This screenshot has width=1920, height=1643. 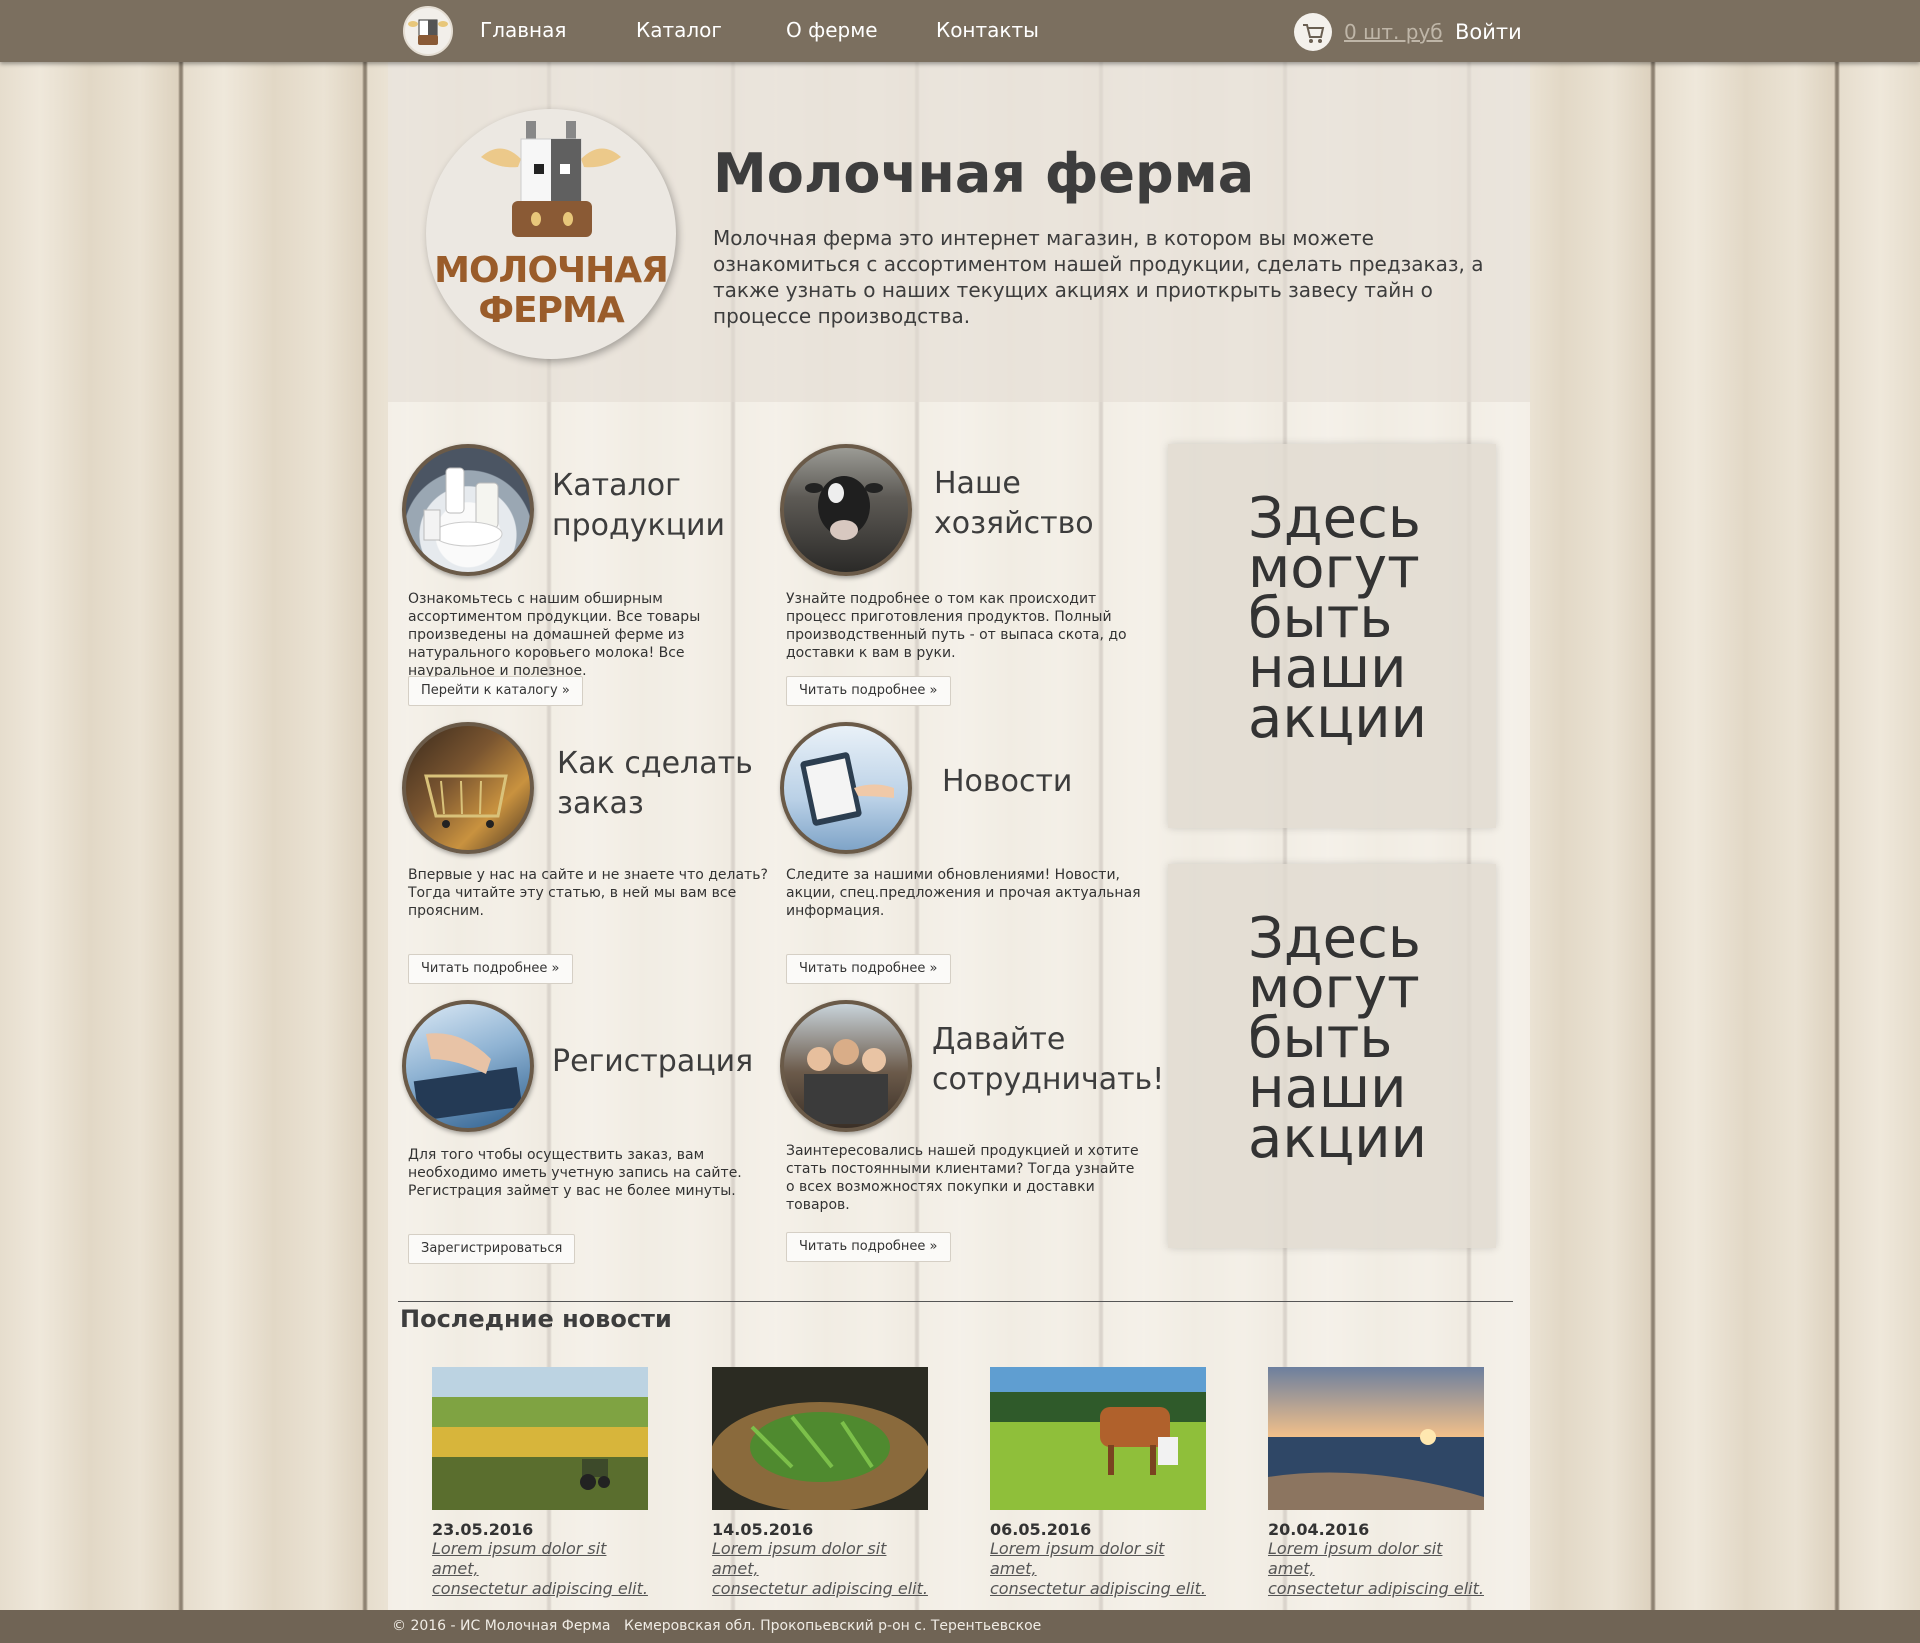 What do you see at coordinates (551, 179) in the screenshot?
I see `cow-head-icon` at bounding box center [551, 179].